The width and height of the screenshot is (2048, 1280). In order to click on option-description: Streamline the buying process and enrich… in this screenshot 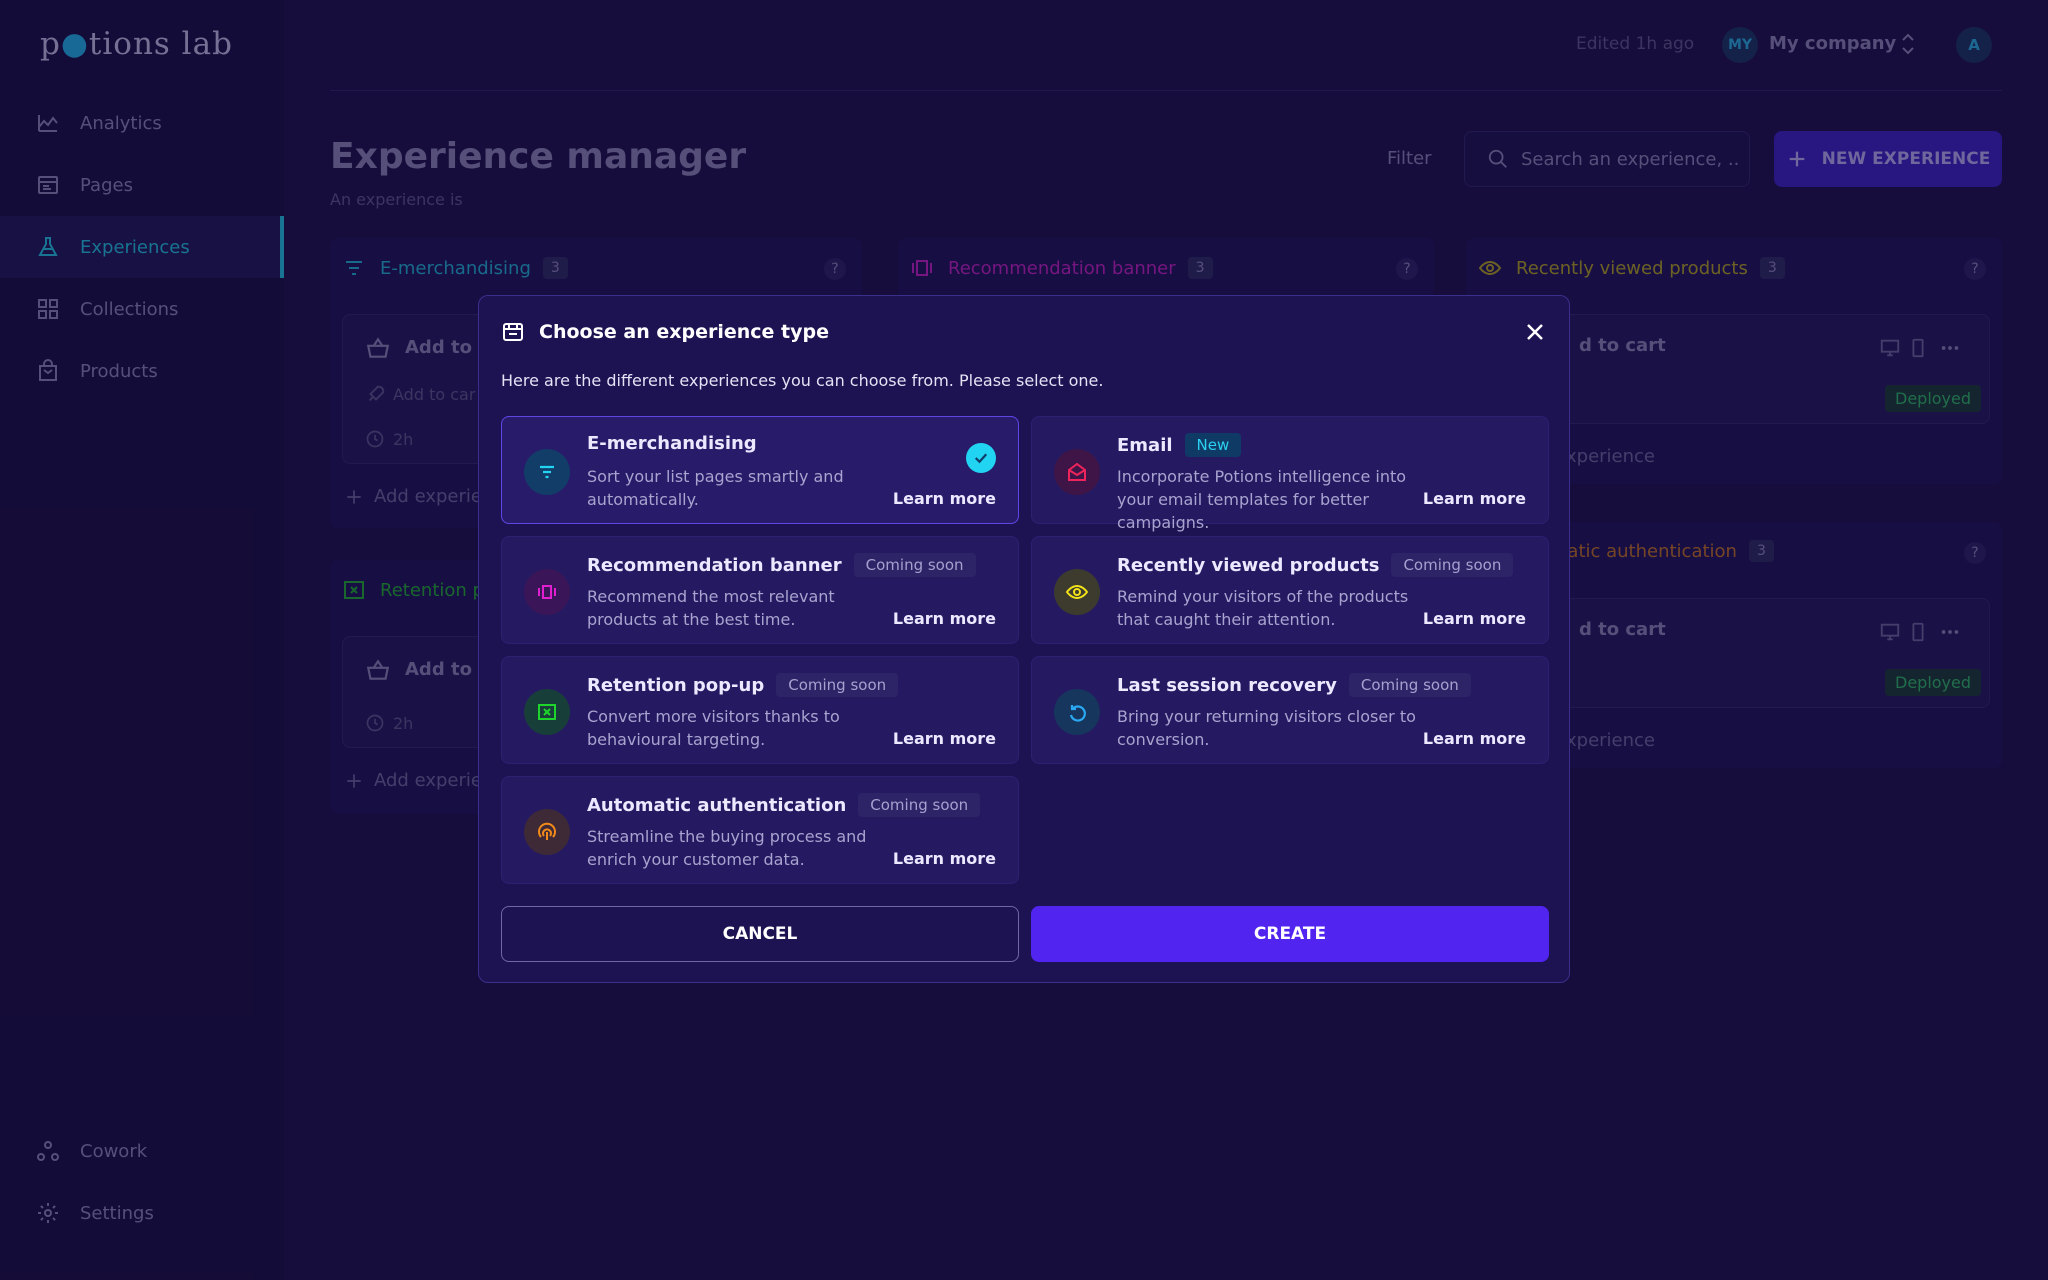, I will do `click(727, 848)`.